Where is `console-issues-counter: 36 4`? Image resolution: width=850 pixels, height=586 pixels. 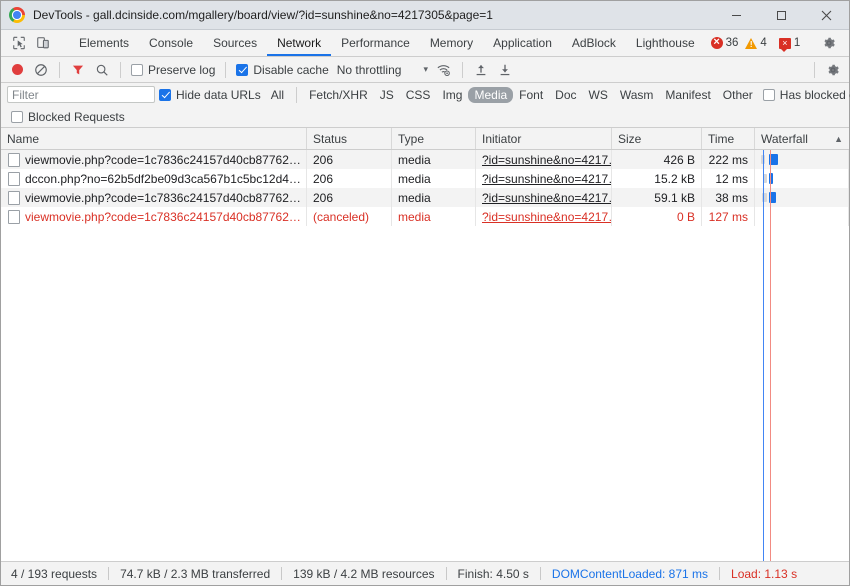
console-issues-counter: 36 4 is located at coordinates (739, 43).